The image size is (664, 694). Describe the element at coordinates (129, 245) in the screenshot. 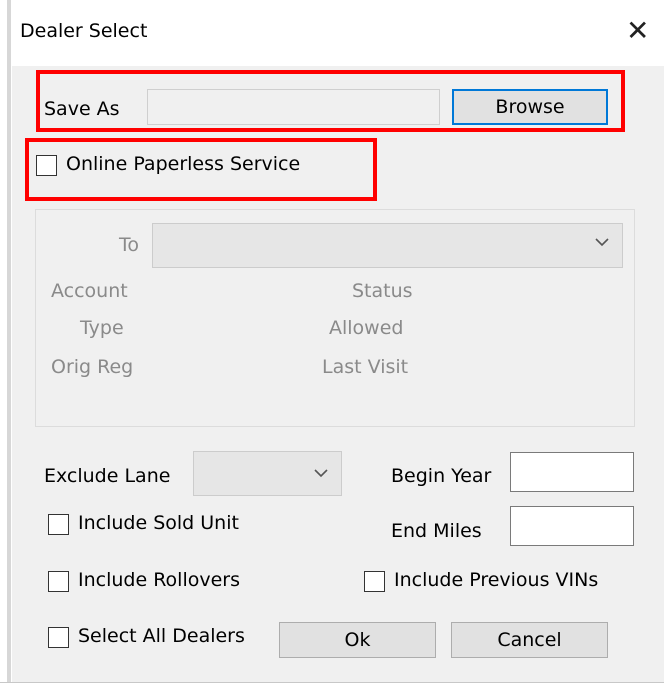

I see `to-label: To` at that location.